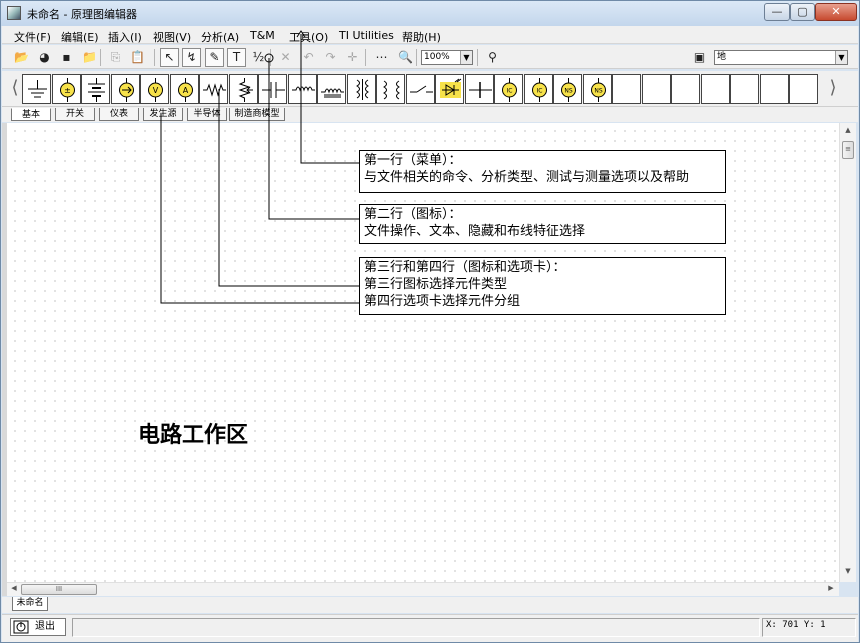 Image resolution: width=860 pixels, height=644 pixels. What do you see at coordinates (262, 35) in the screenshot?
I see `menu-tm: T&M` at bounding box center [262, 35].